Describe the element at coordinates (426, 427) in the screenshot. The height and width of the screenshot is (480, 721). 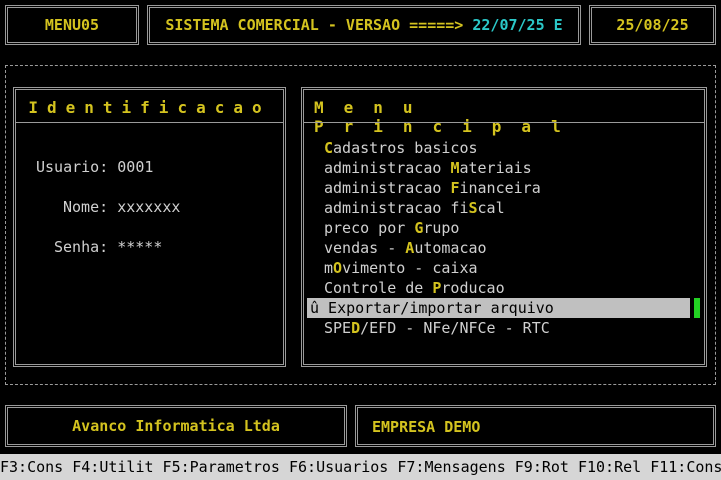
I see `empresa-name: EMPRESA DEMO` at that location.